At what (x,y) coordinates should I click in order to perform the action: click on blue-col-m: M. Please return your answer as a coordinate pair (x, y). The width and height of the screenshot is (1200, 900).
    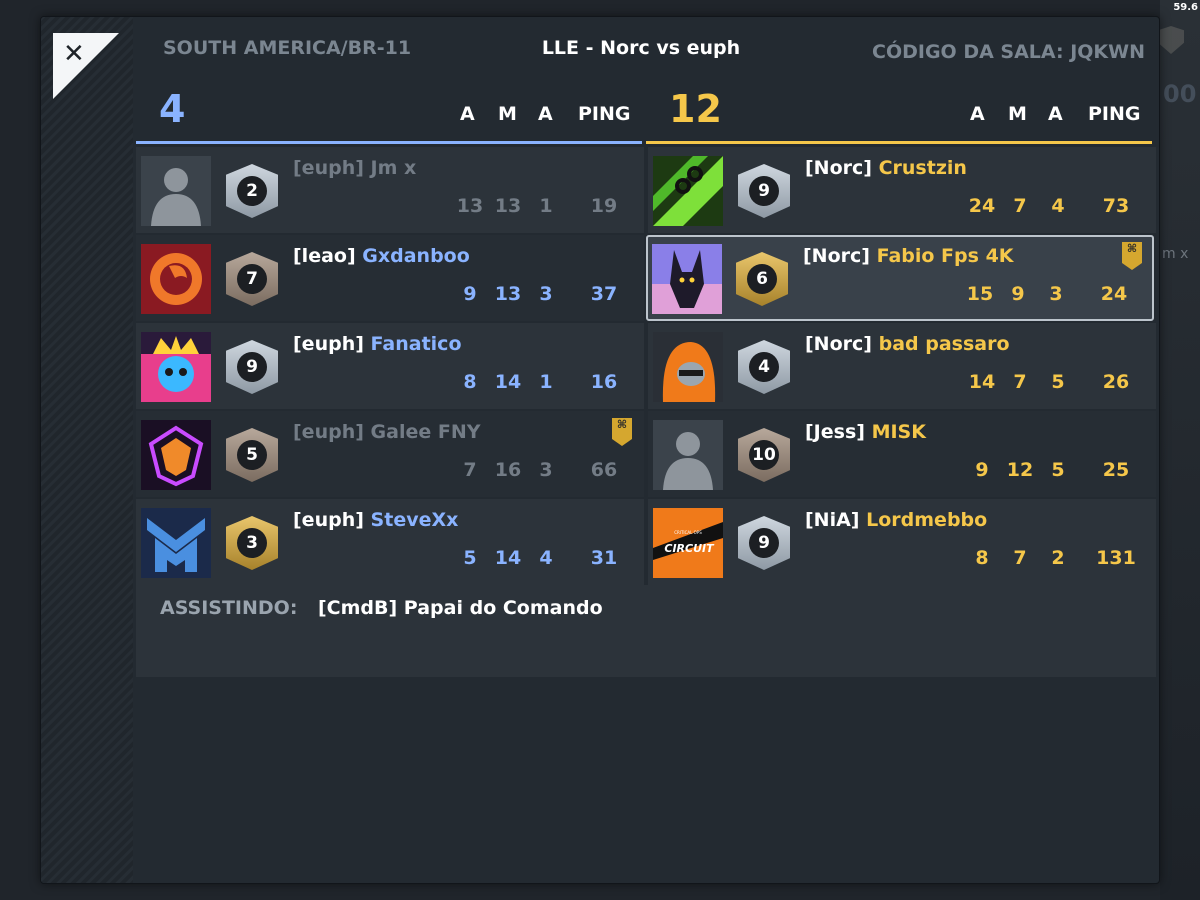
    Looking at the image, I should click on (507, 114).